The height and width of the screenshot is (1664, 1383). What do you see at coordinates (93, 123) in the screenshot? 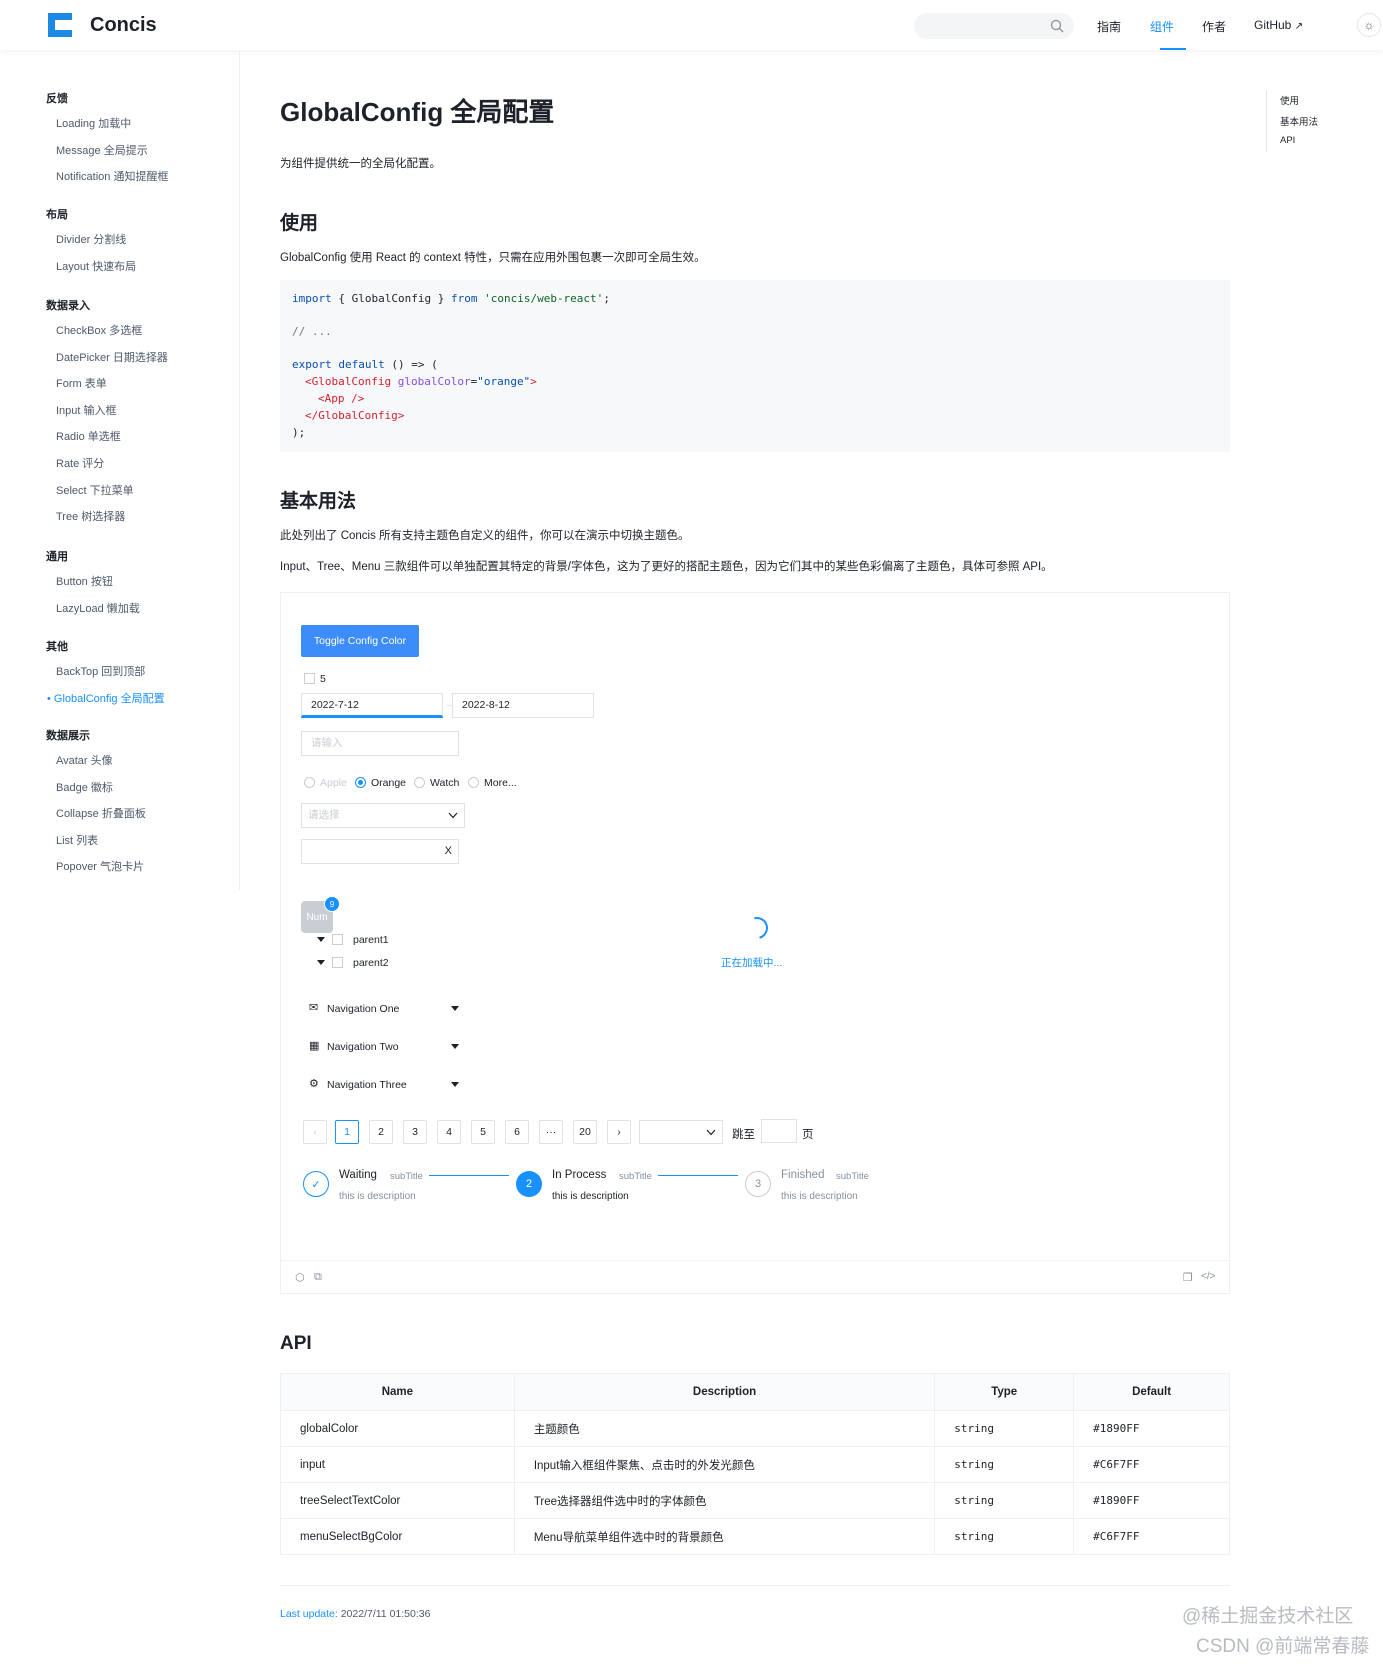
I see `sidebar-item: Loading 加载中` at bounding box center [93, 123].